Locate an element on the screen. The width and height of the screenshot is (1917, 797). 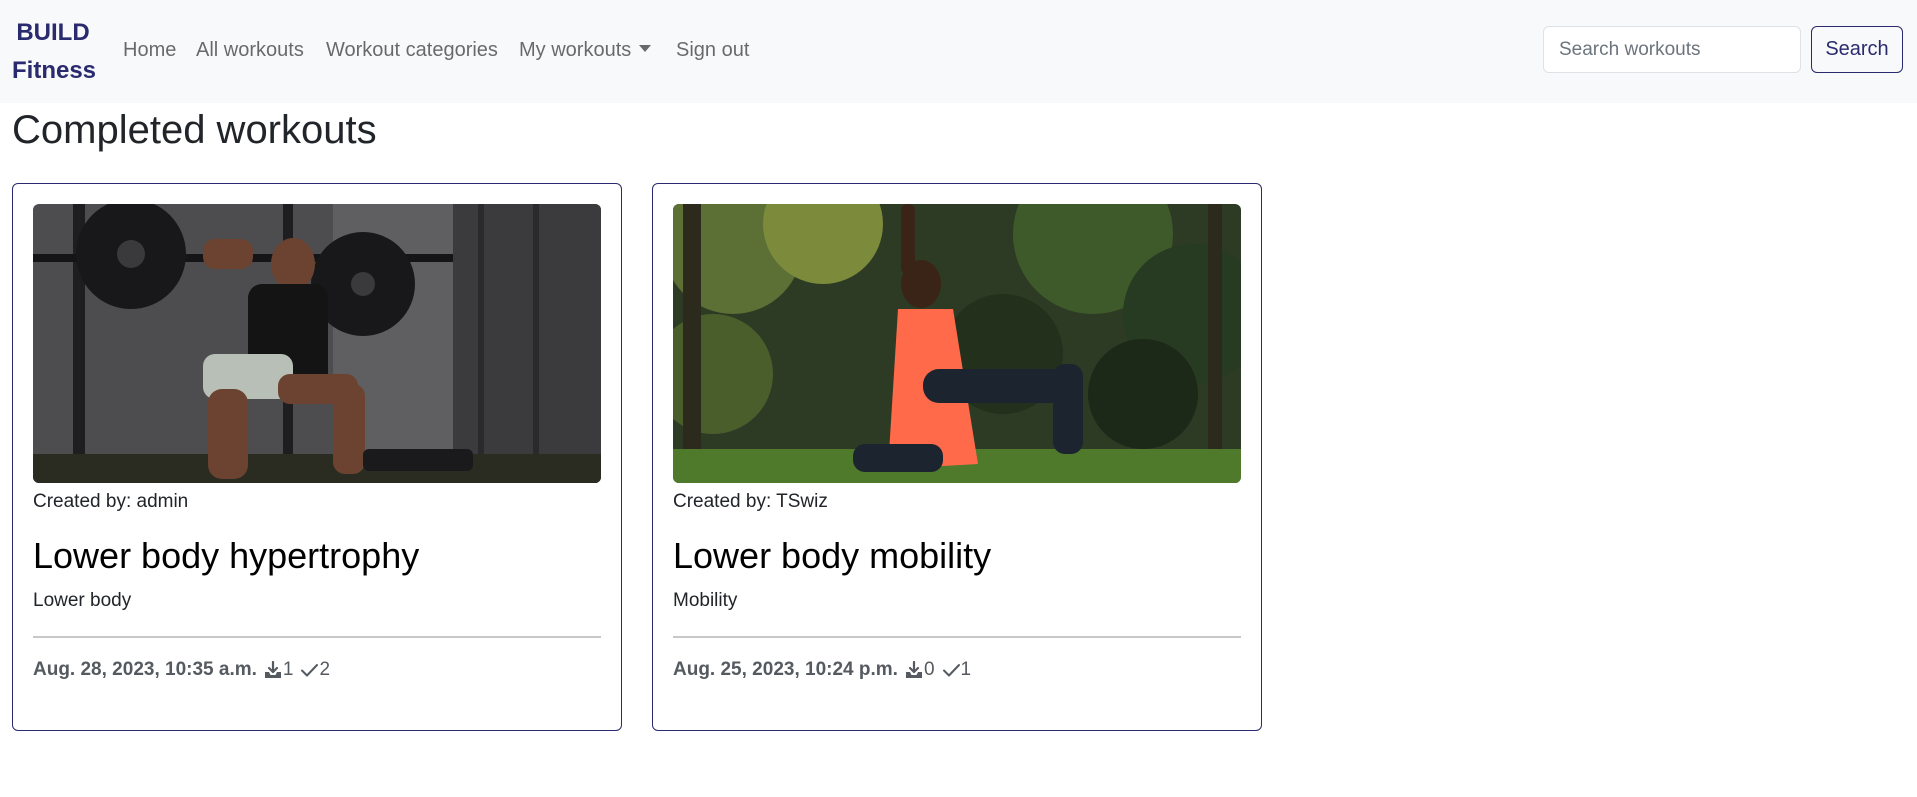
page-title: Completed workouts is located at coordinates (194, 130).